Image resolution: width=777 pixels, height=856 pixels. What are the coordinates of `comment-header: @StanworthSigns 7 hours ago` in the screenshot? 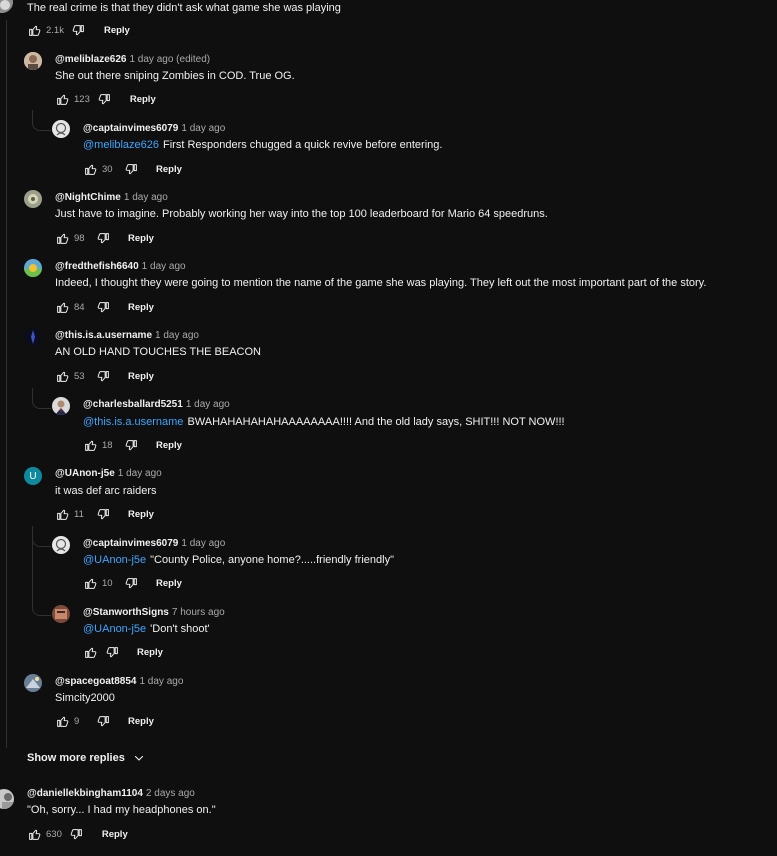 It's located at (154, 613).